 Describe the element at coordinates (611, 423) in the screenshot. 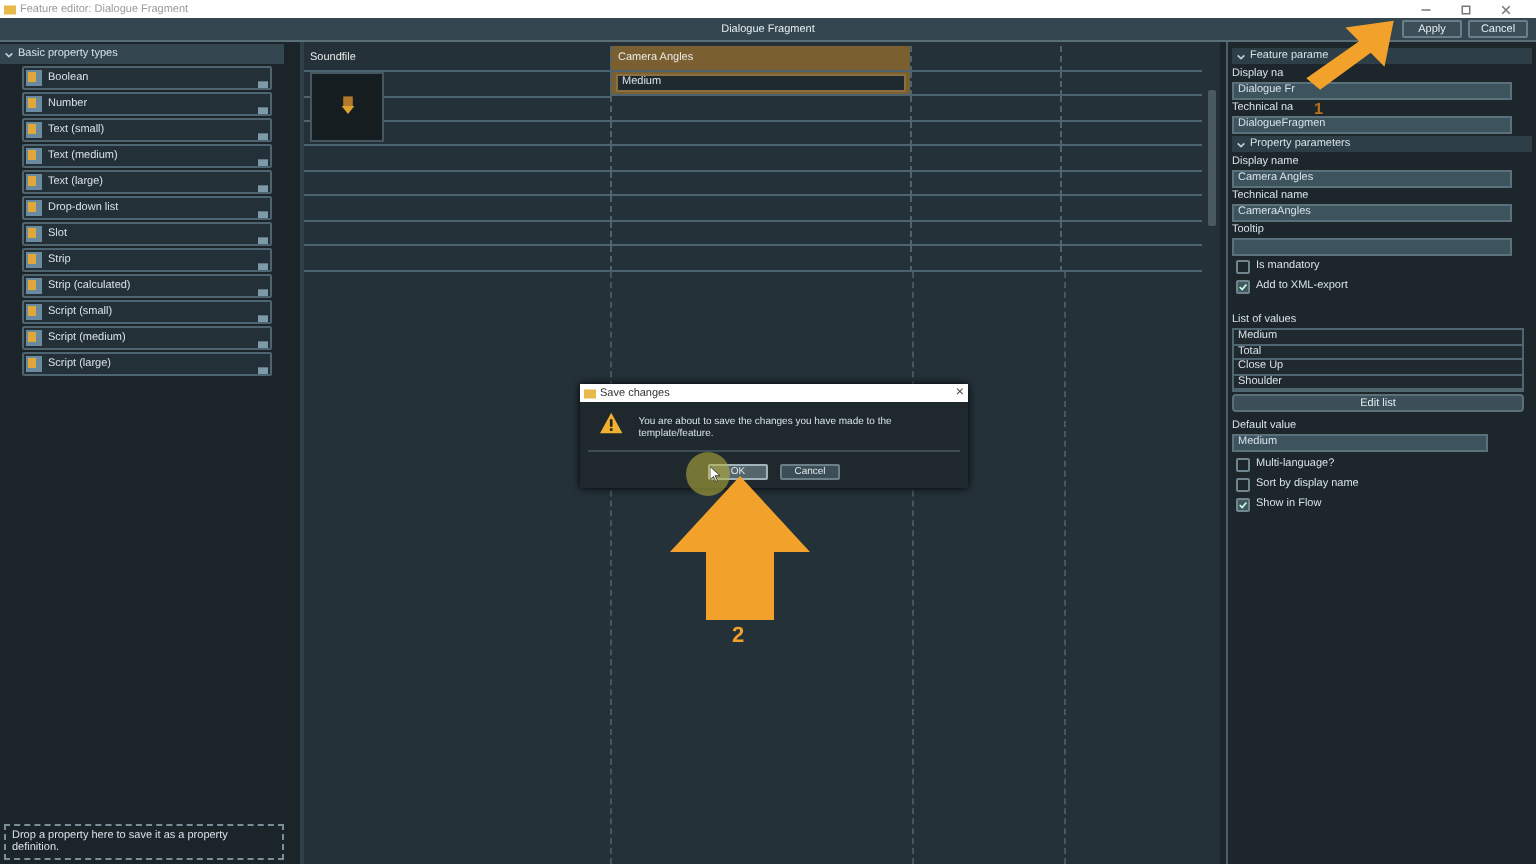

I see `warning-icon` at that location.